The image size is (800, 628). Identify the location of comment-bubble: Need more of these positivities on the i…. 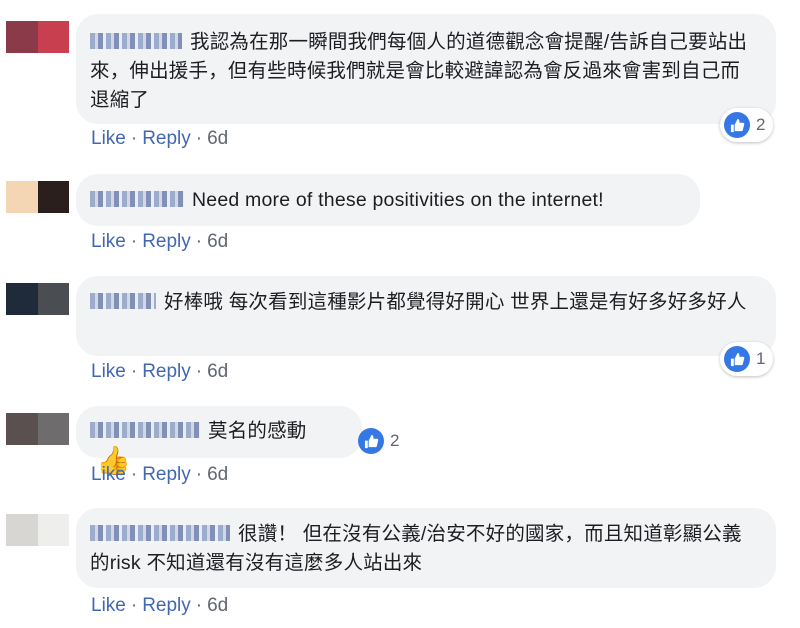
(388, 200).